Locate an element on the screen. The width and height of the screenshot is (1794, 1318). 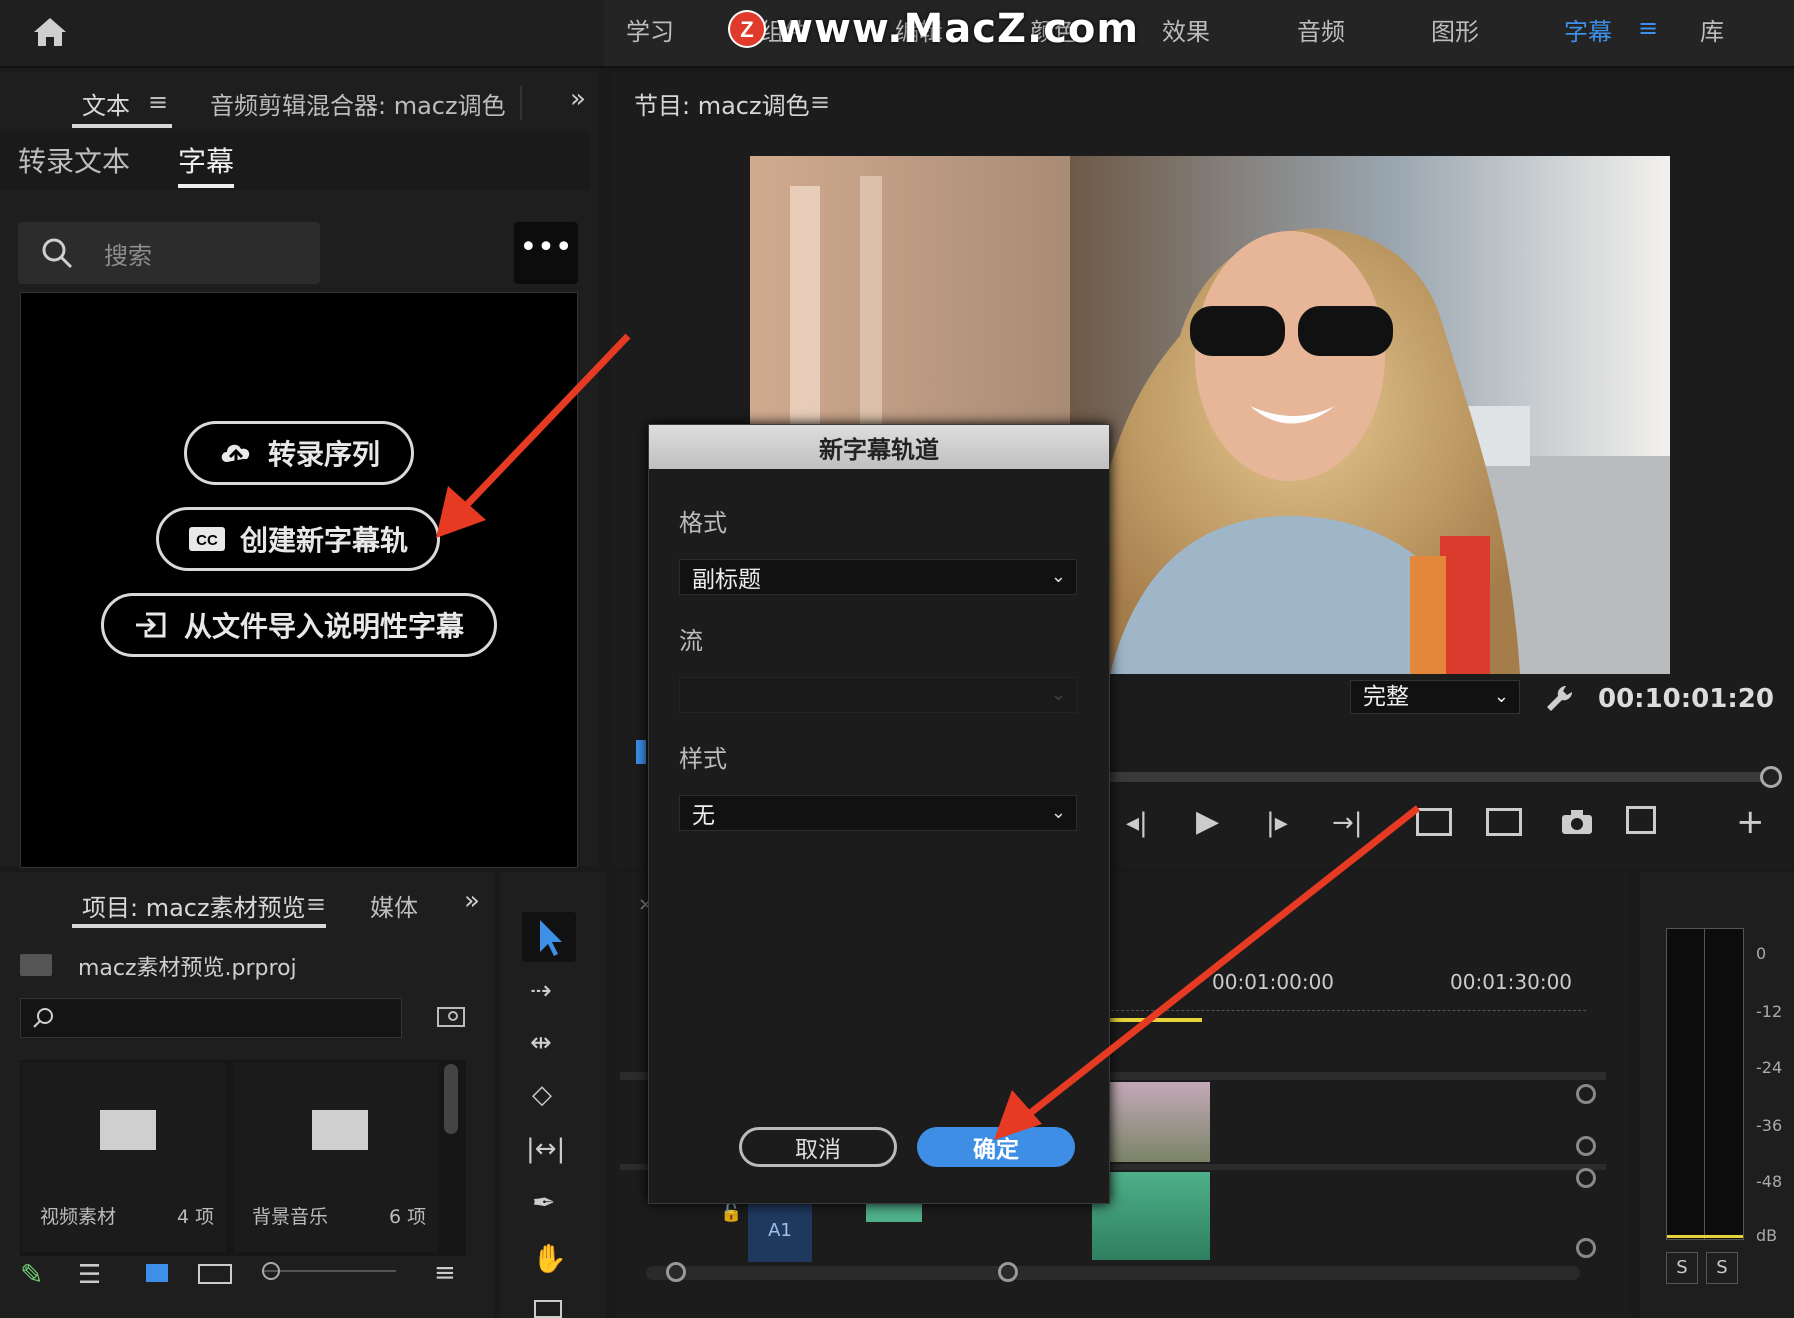
format-label: 格式 is located at coordinates (703, 523).